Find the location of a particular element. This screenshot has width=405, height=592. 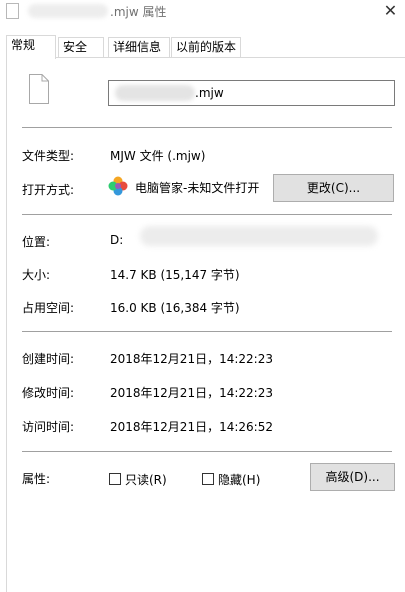

close-button: ✕ is located at coordinates (390, 11).